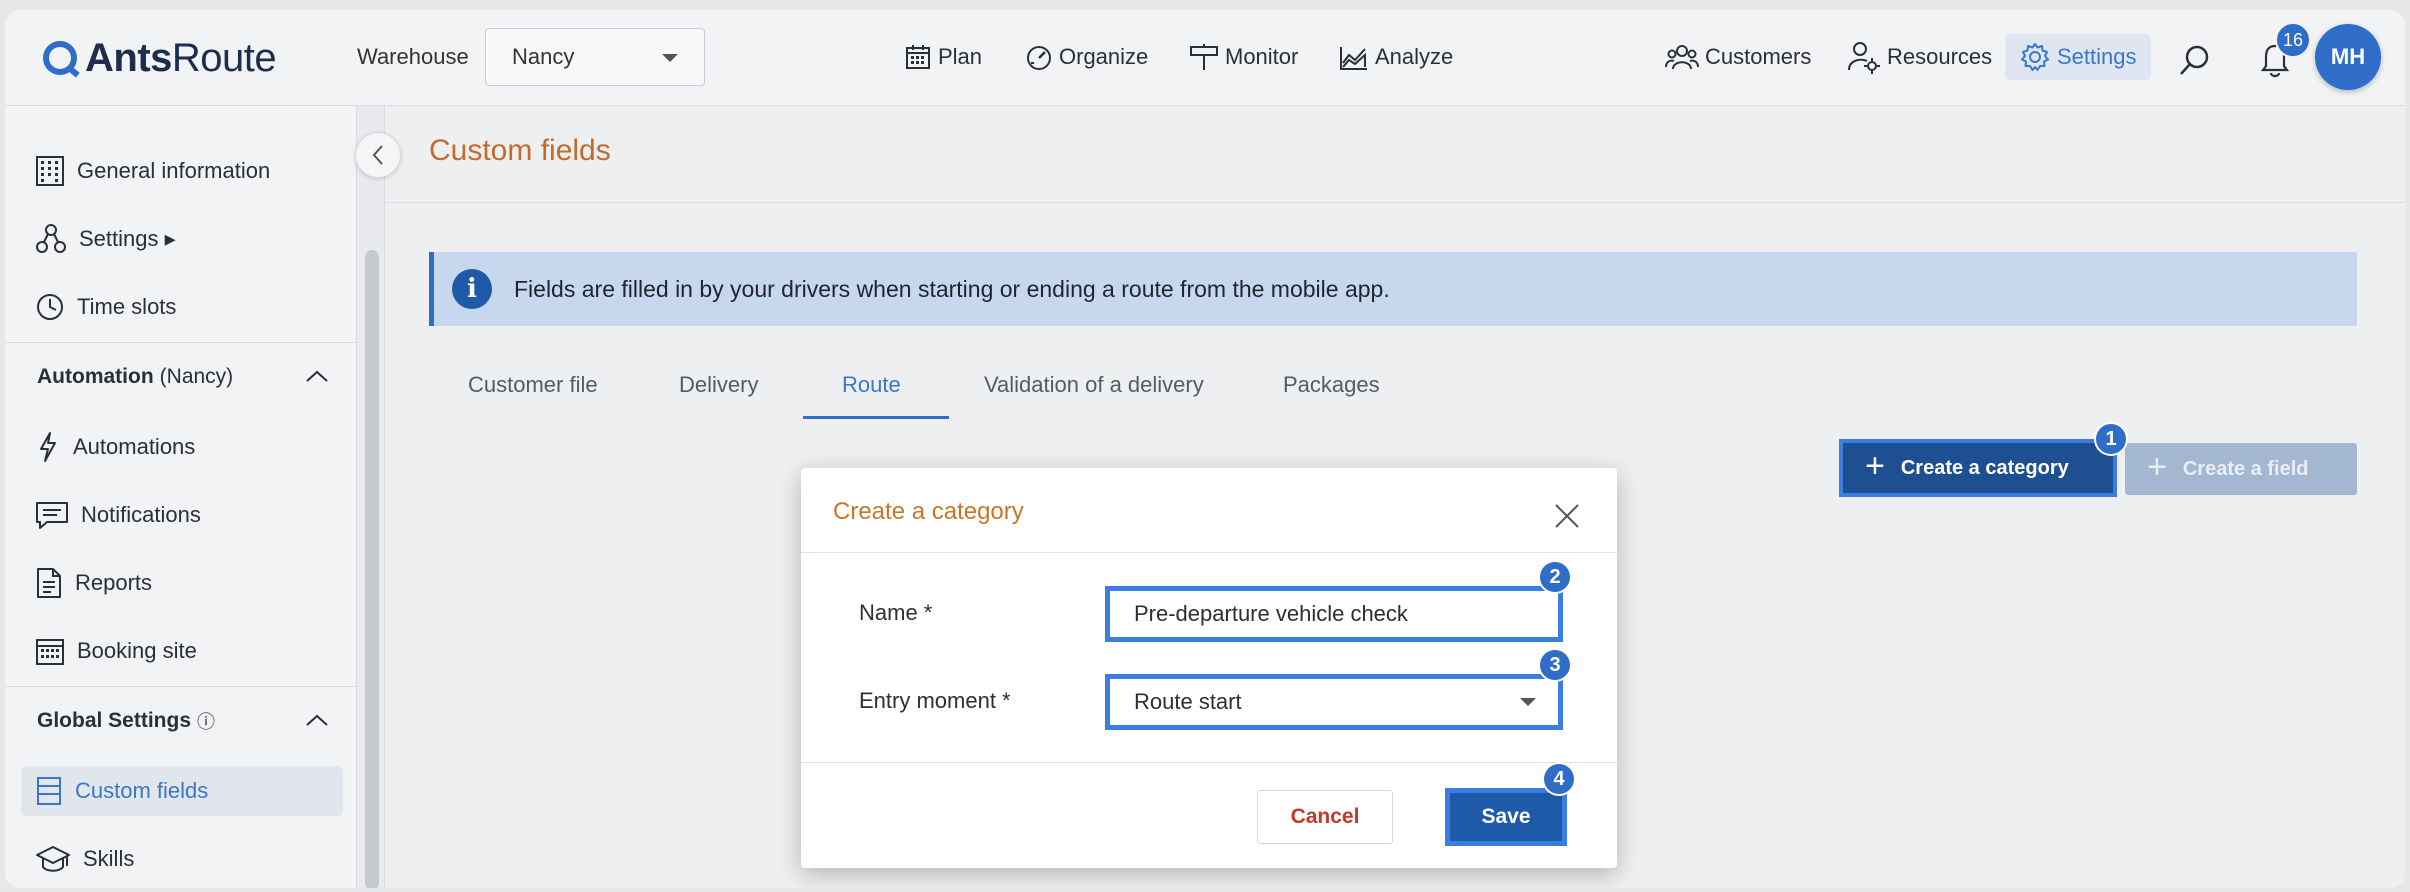 The height and width of the screenshot is (892, 2410). What do you see at coordinates (115, 447) in the screenshot?
I see `sidebar-item-automations: Automations` at bounding box center [115, 447].